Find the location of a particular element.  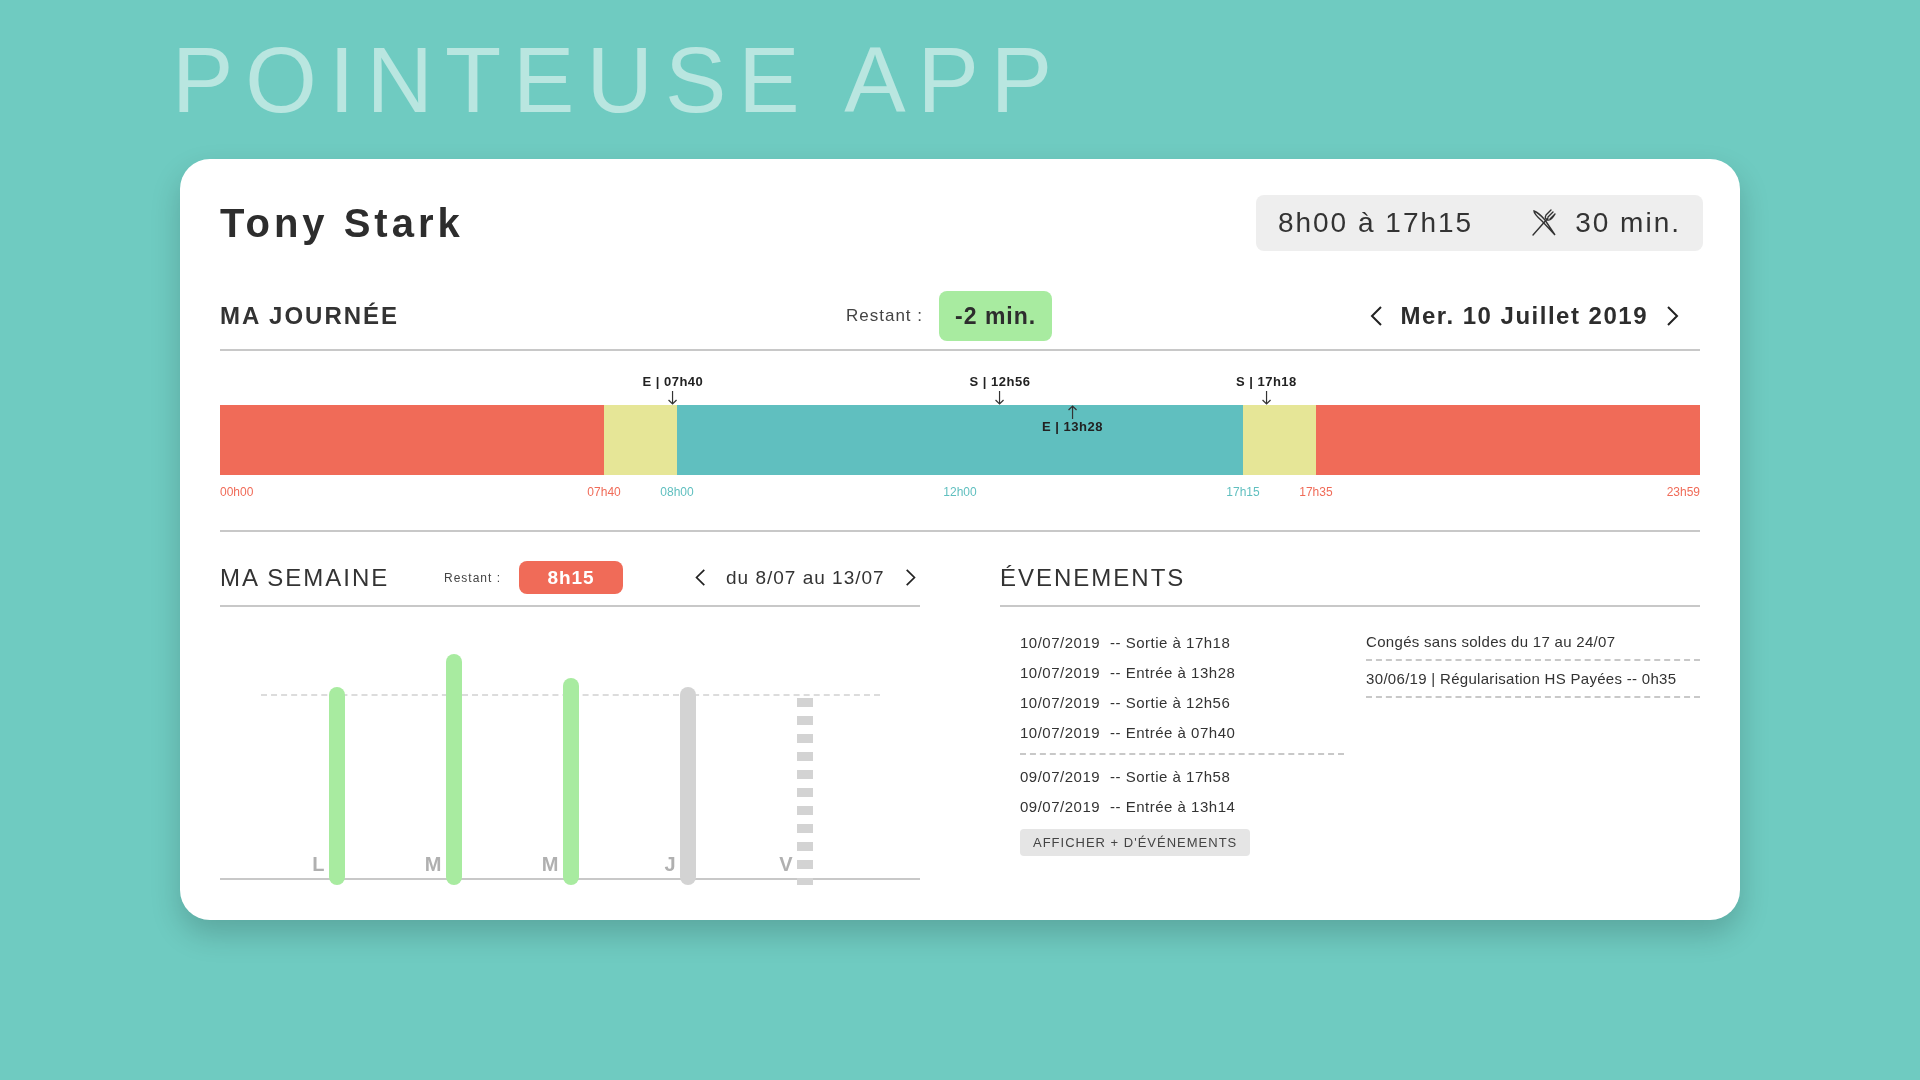

time-tick: 23h59 is located at coordinates (1683, 492).